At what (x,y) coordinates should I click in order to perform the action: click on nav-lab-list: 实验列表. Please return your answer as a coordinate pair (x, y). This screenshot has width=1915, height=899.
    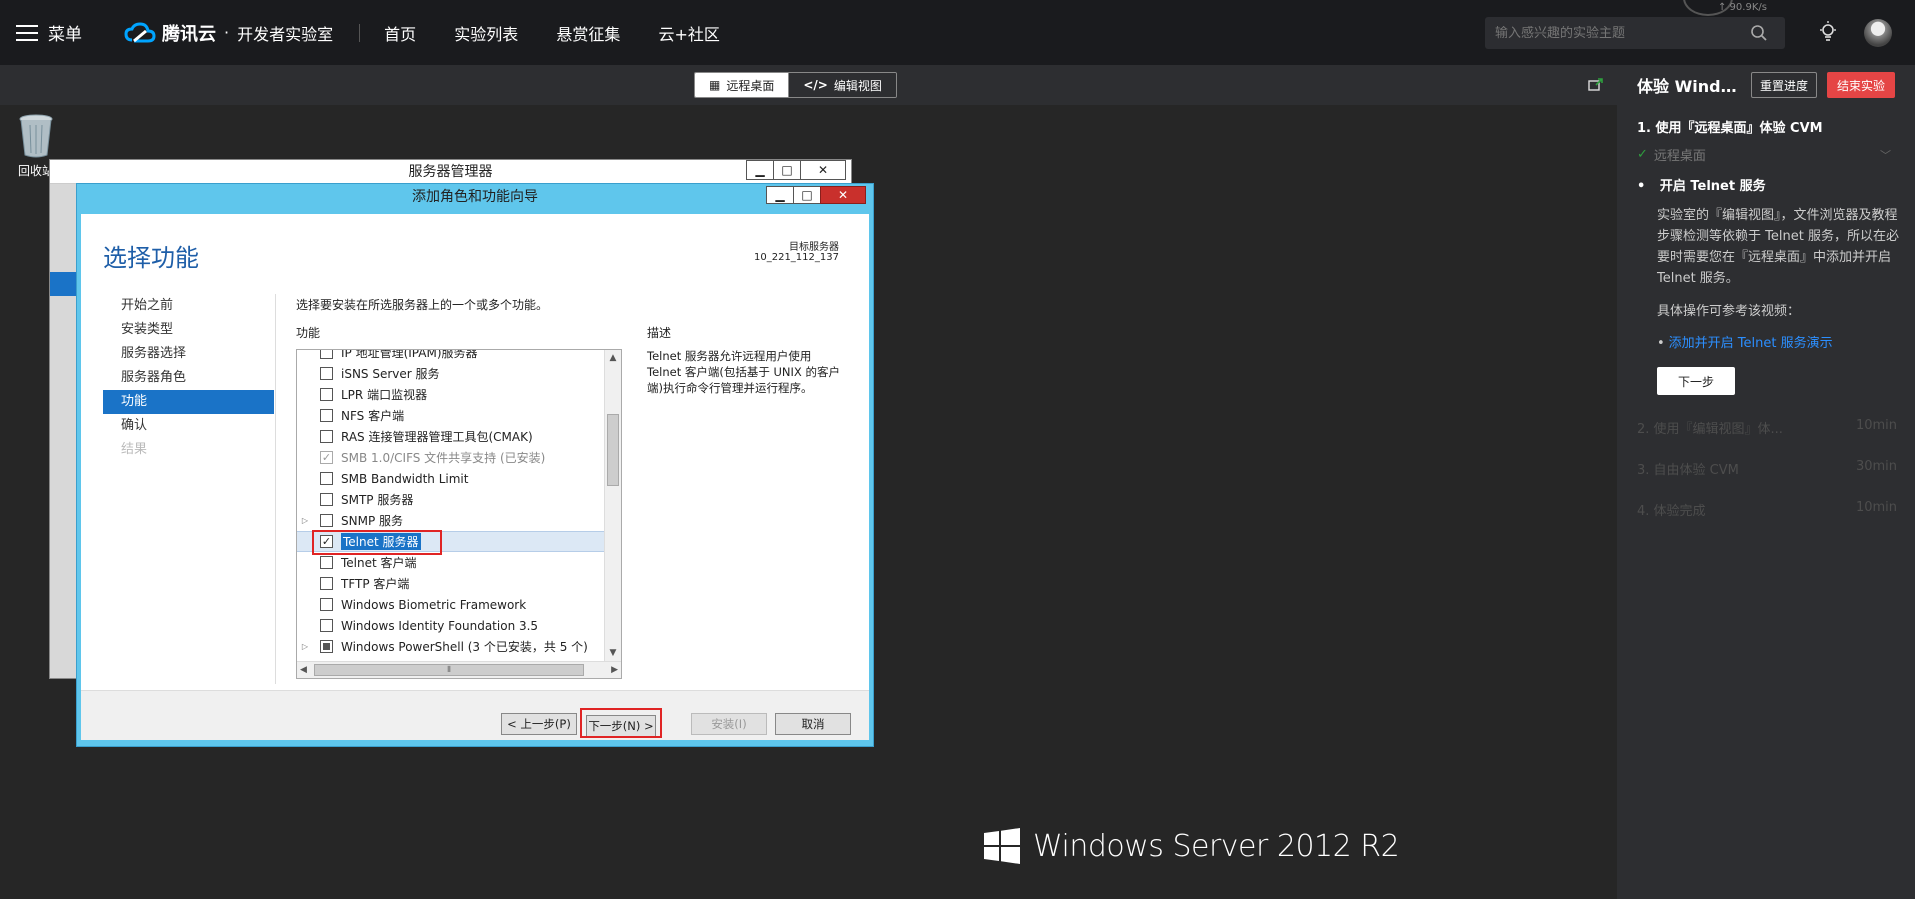
    Looking at the image, I should click on (486, 34).